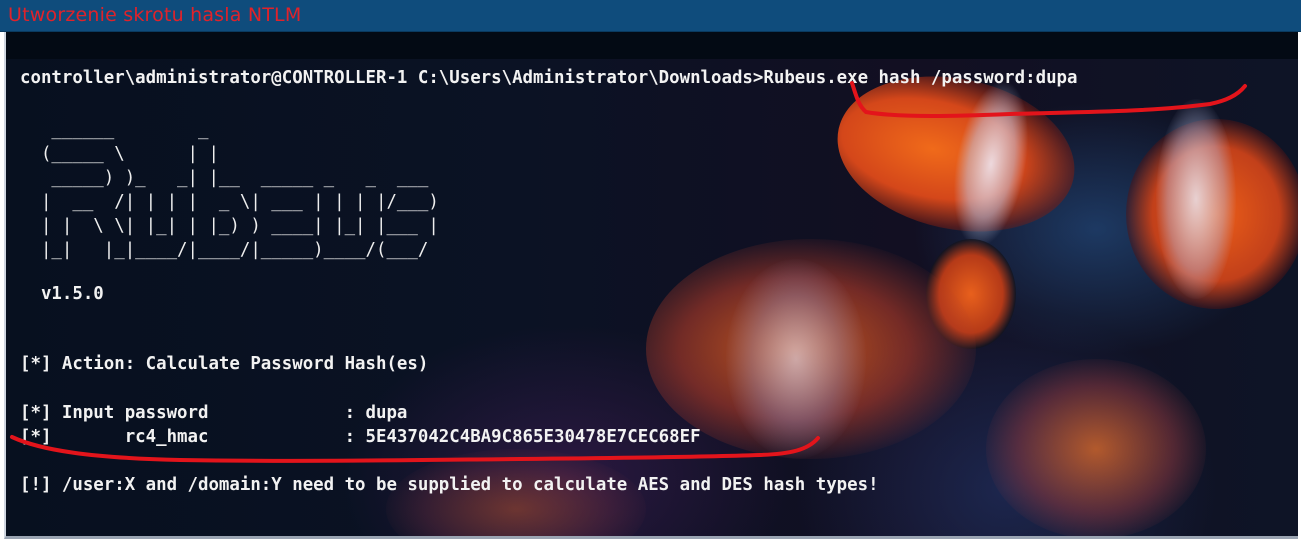 Image resolution: width=1301 pixels, height=545 pixels. Describe the element at coordinates (224, 178) in the screenshot. I see `banner-line: _____) )_ _| |__ _____ _ _ ___` at that location.